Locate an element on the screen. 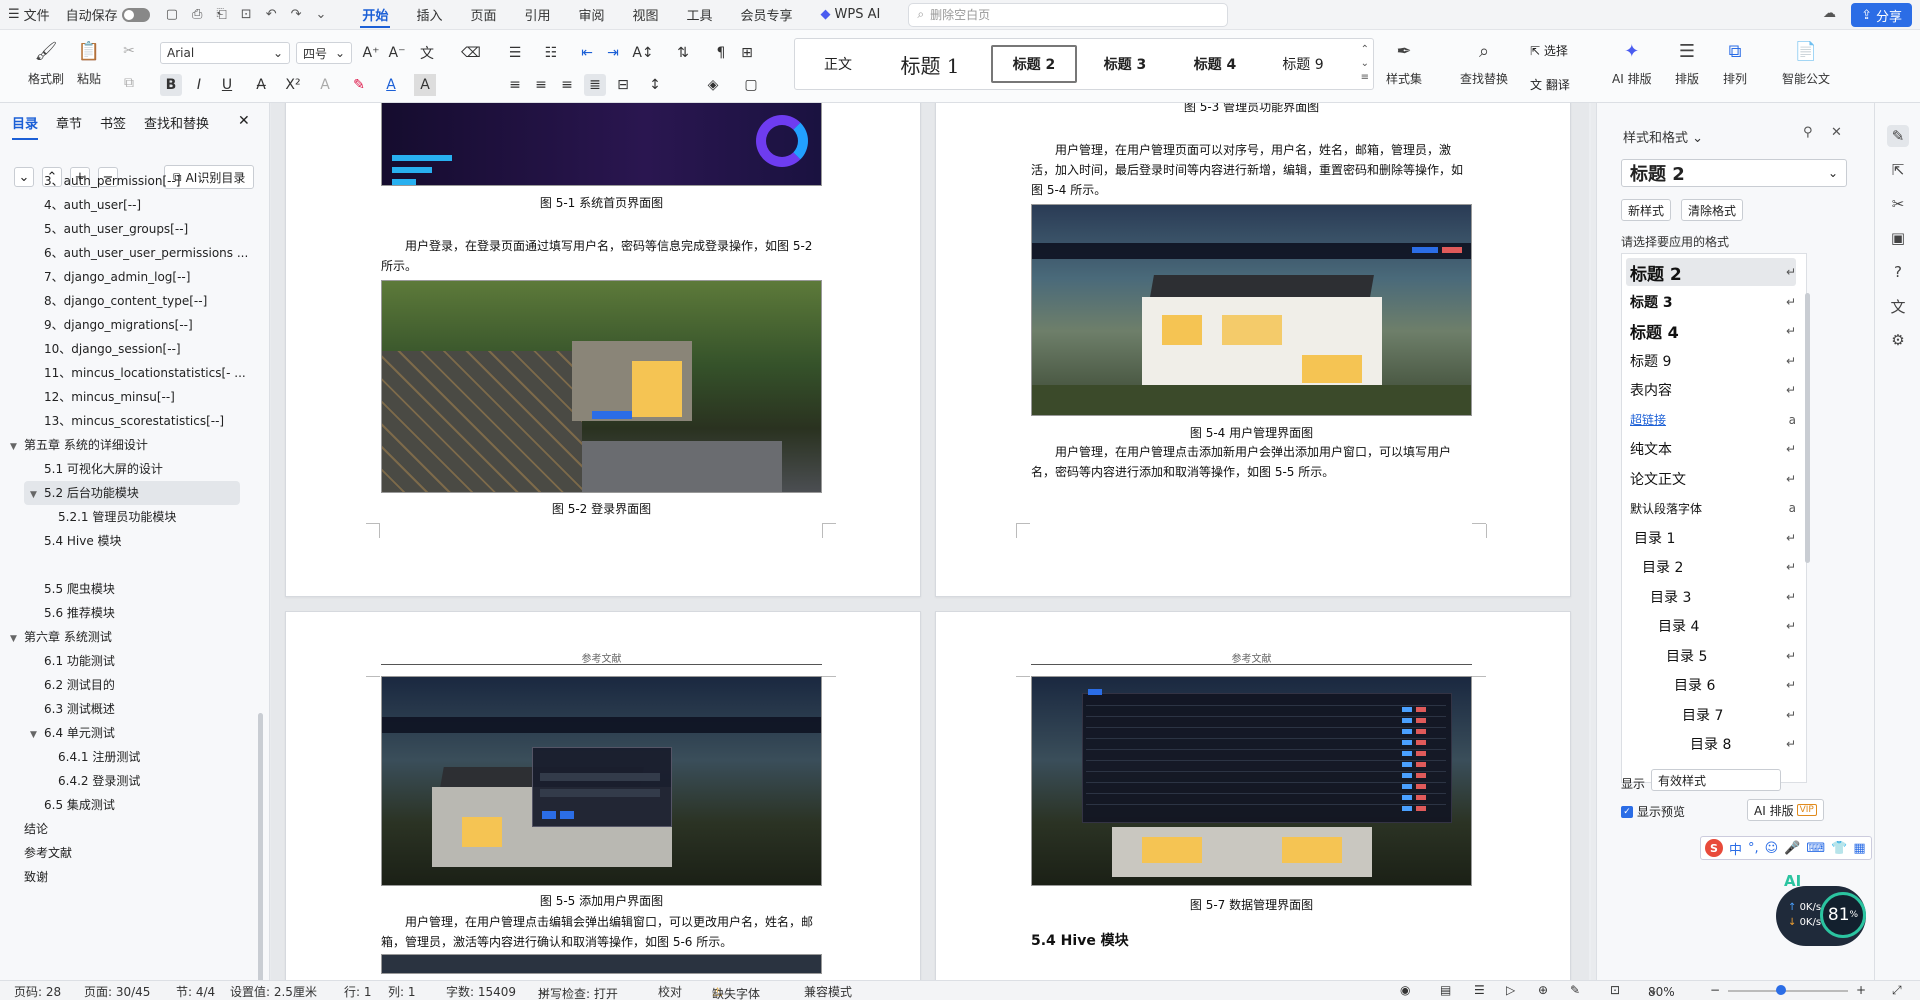  collapse-icon: ⌄ is located at coordinates (24, 177).